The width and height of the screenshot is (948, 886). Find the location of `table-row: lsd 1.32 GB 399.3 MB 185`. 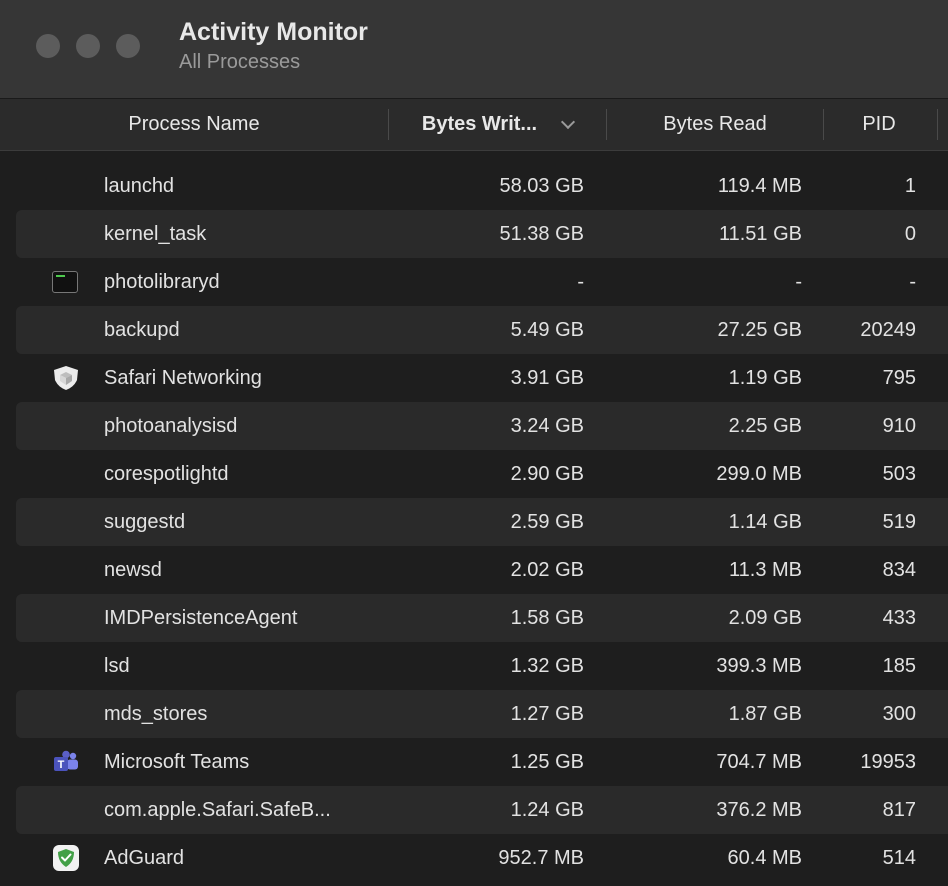

table-row: lsd 1.32 GB 399.3 MB 185 is located at coordinates (474, 666).